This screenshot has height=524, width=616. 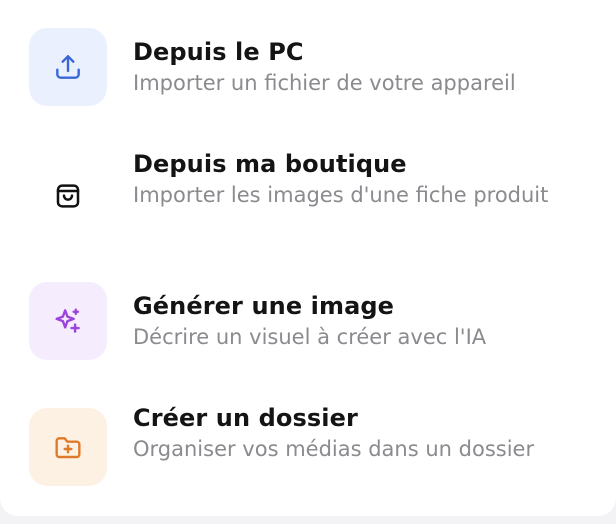 I want to click on menu-item-title: Depuis le PC, so click(x=218, y=52).